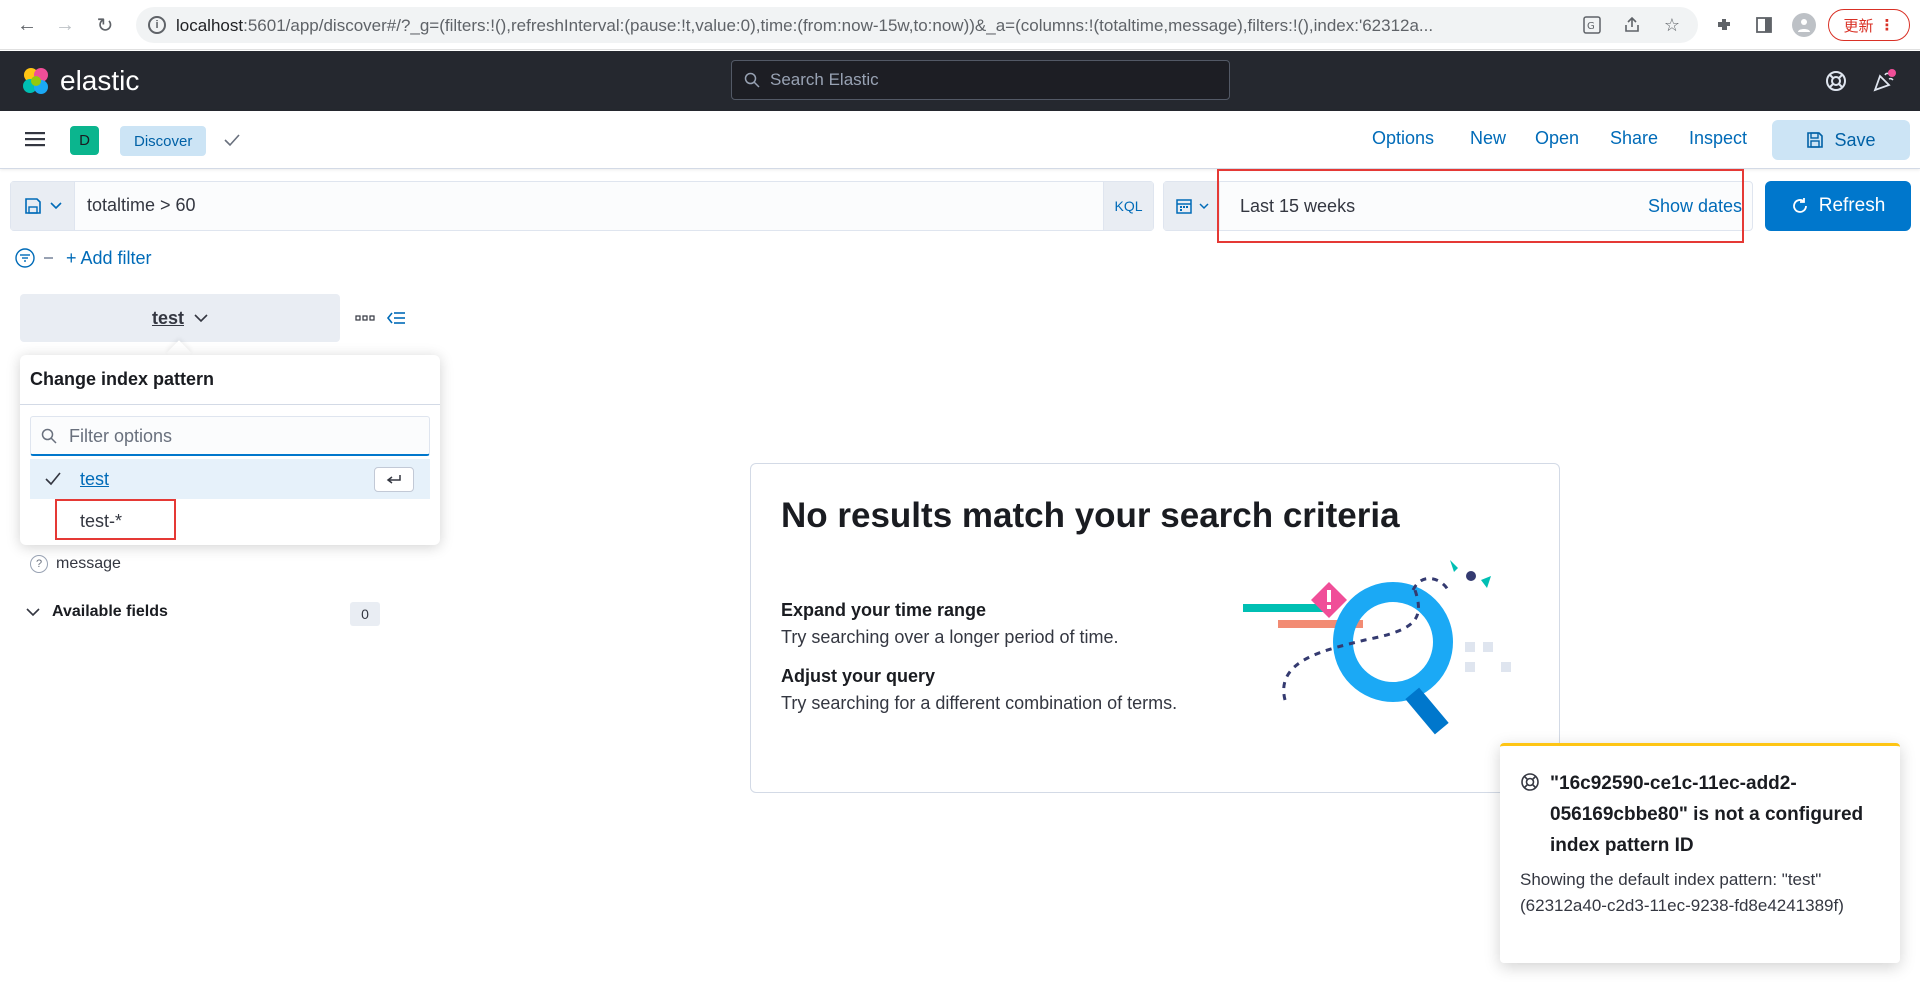 The width and height of the screenshot is (1920, 982). Describe the element at coordinates (35, 139) in the screenshot. I see `menu-icon` at that location.